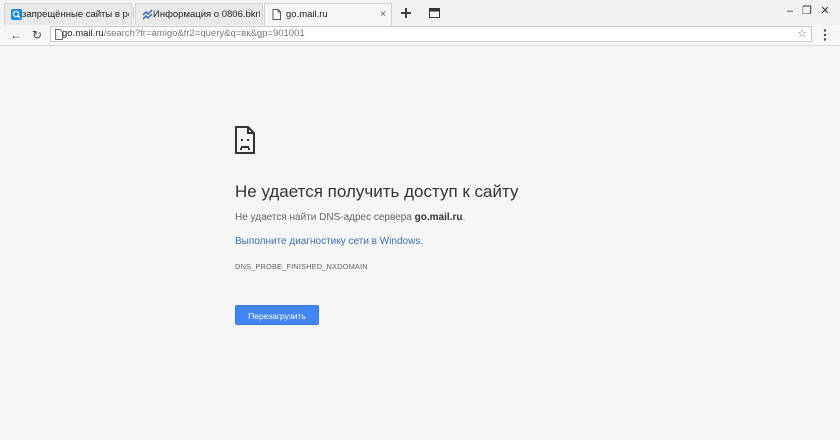 The image size is (840, 440). What do you see at coordinates (825, 35) in the screenshot?
I see `menu-dots-icon` at bounding box center [825, 35].